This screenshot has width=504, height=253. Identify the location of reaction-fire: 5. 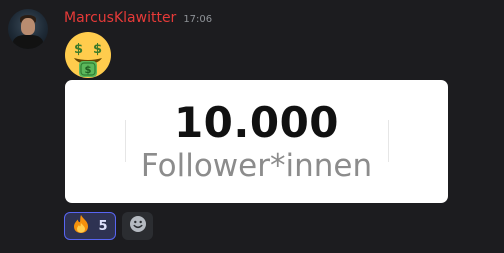
(90, 226).